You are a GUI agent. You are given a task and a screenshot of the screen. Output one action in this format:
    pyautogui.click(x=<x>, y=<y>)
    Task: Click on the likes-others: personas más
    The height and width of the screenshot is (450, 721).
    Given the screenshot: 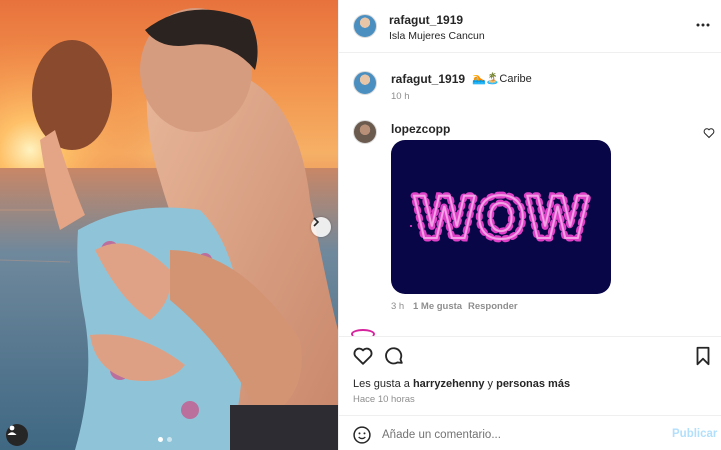 What is the action you would take?
    pyautogui.click(x=533, y=384)
    